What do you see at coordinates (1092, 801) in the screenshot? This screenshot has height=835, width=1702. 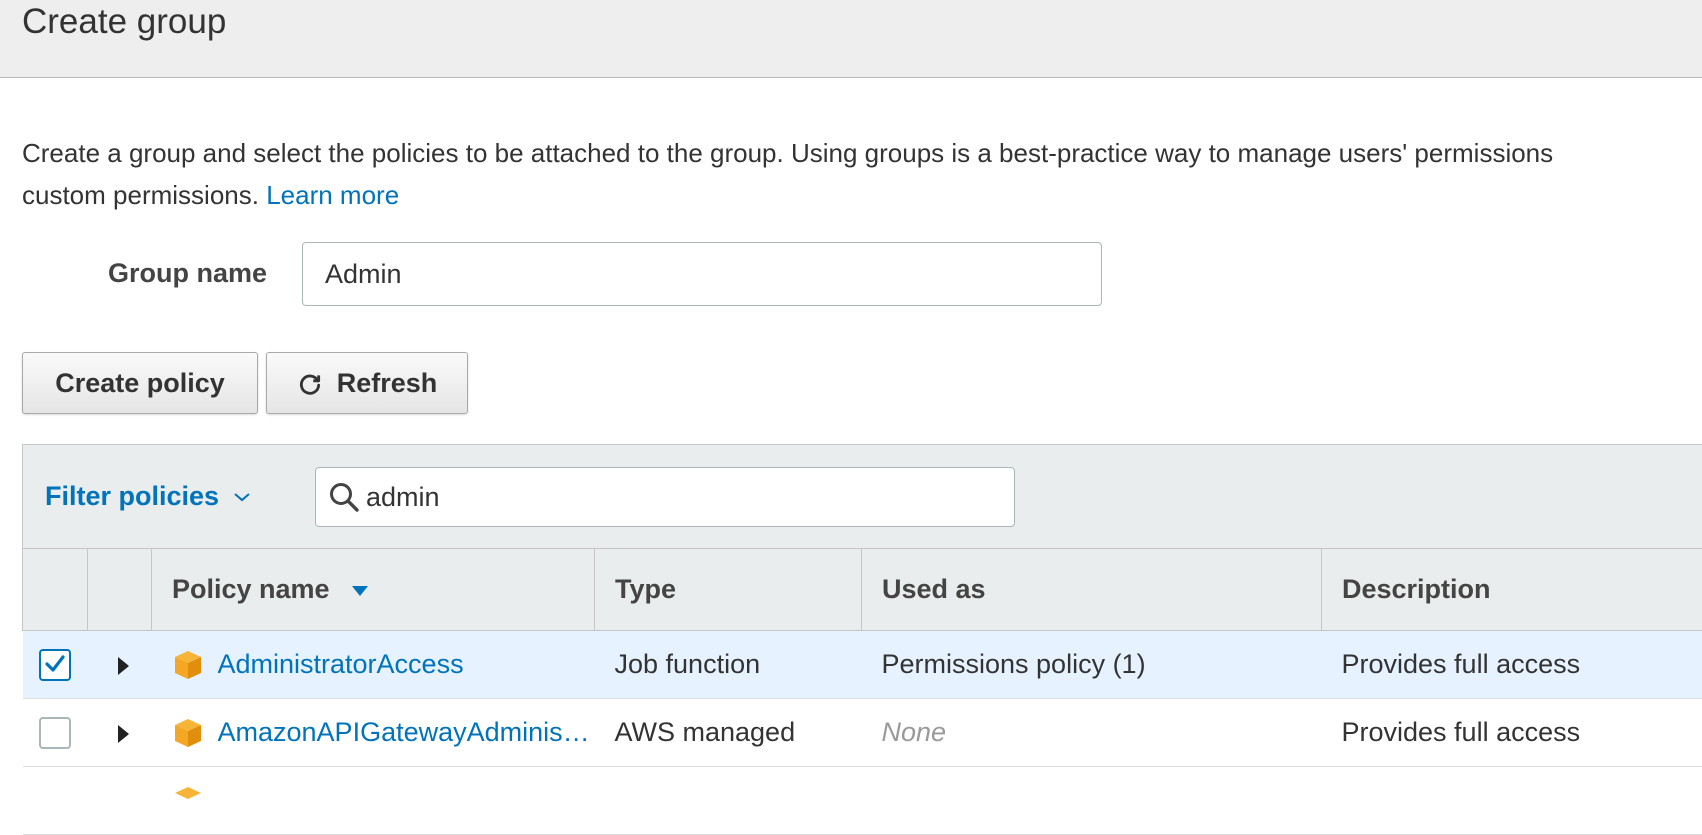 I see `policy-used-as-cell` at bounding box center [1092, 801].